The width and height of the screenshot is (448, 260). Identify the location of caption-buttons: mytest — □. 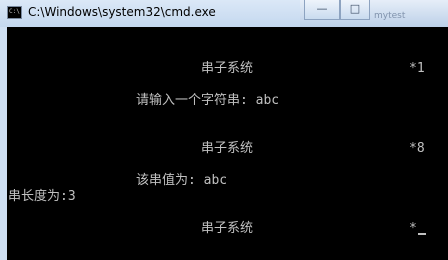
(374, 13).